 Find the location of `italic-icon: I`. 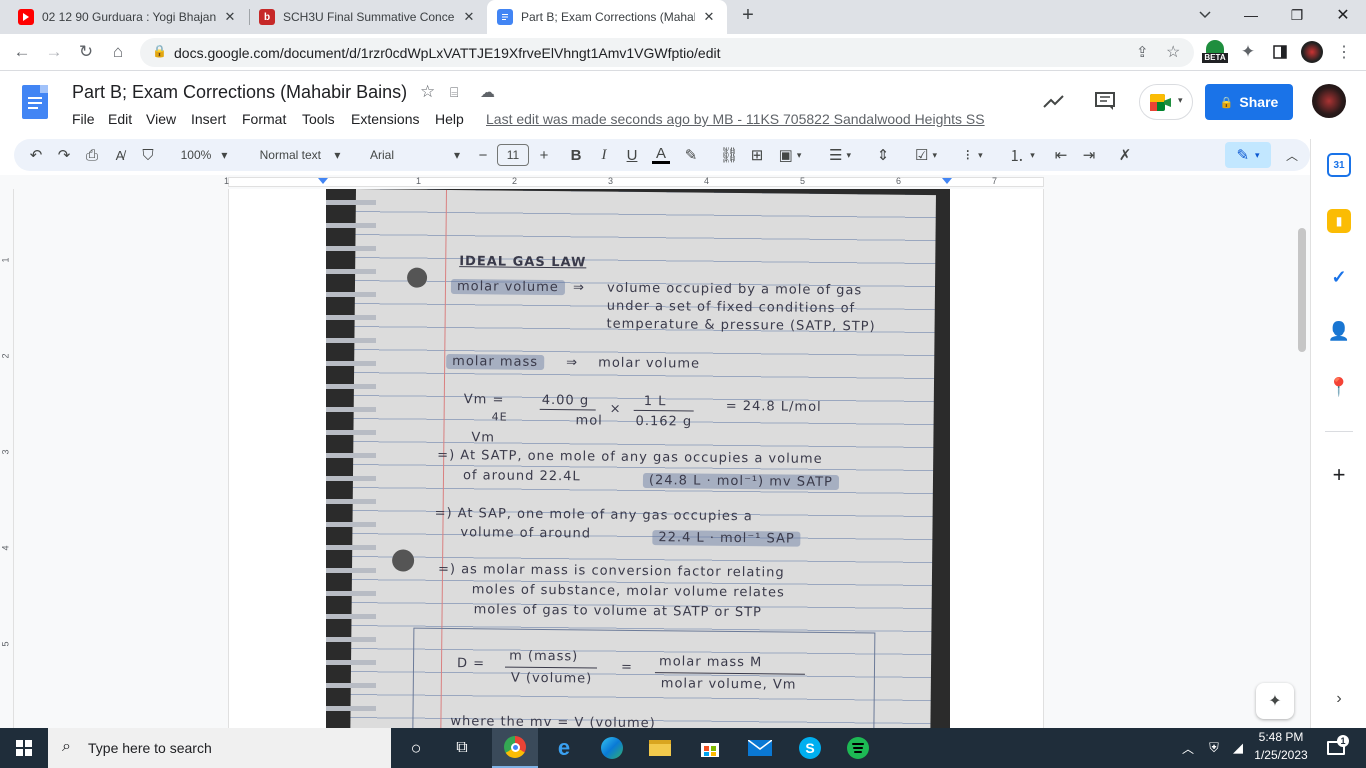

italic-icon: I is located at coordinates (604, 155).